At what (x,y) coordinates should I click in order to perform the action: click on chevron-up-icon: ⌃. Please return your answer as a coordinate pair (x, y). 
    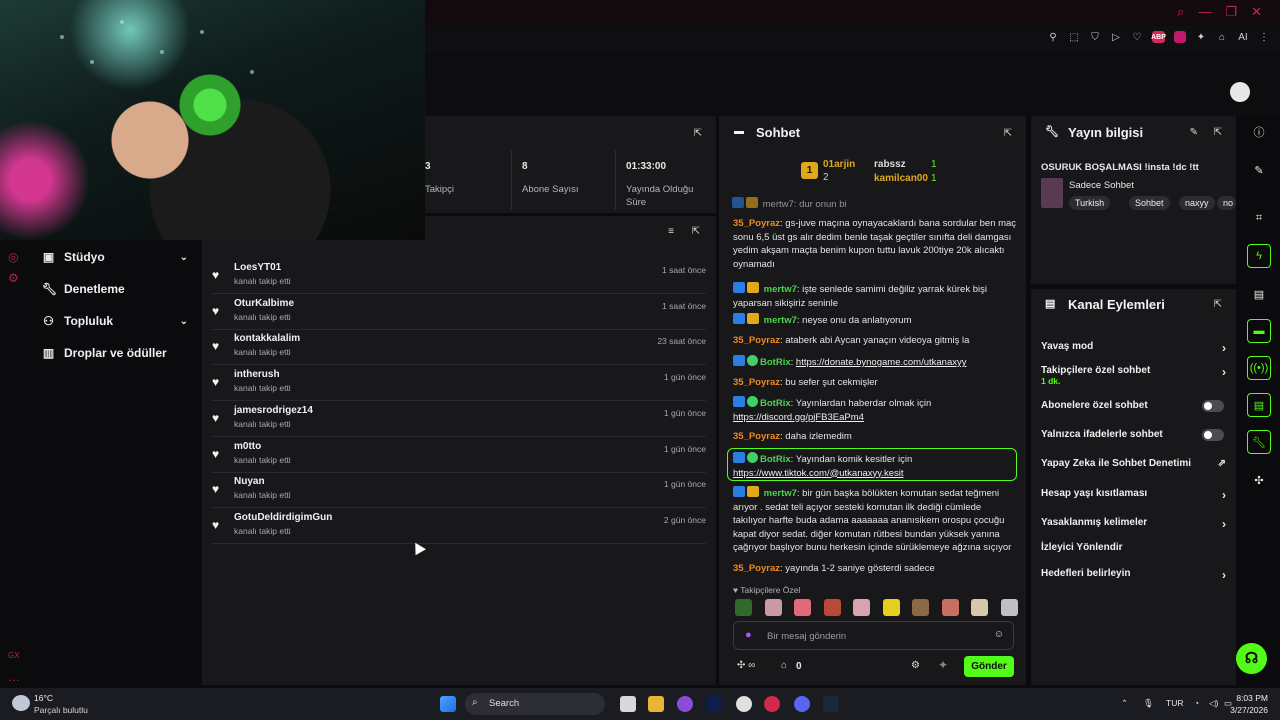
    Looking at the image, I should click on (1124, 703).